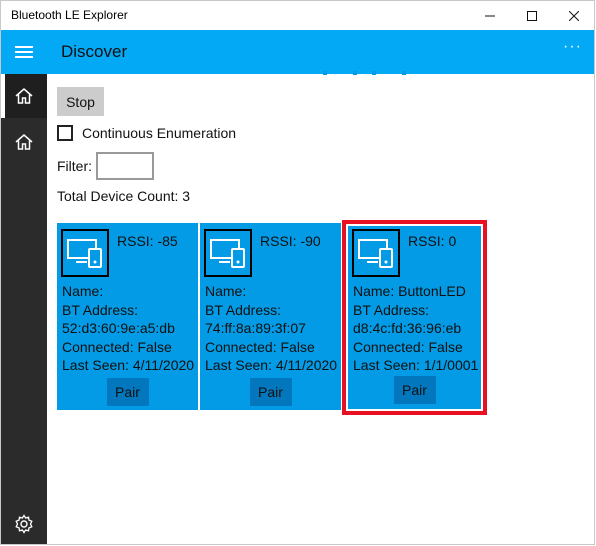 The width and height of the screenshot is (596, 546). What do you see at coordinates (124, 196) in the screenshot?
I see `device-count-label: Total Device Count: 3` at bounding box center [124, 196].